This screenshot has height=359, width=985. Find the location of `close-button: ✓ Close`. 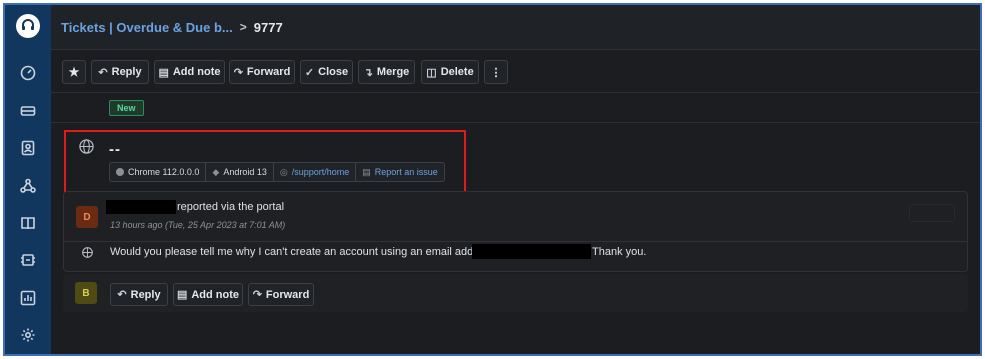

close-button: ✓ Close is located at coordinates (326, 72).